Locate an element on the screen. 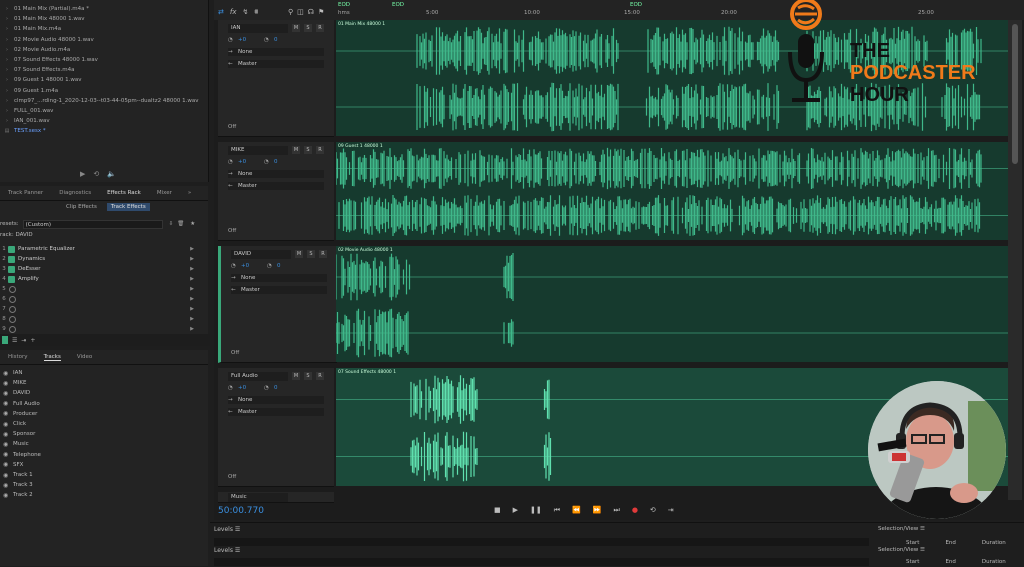 The image size is (1024, 567). save-preset-icon: ⇩ is located at coordinates (171, 224).